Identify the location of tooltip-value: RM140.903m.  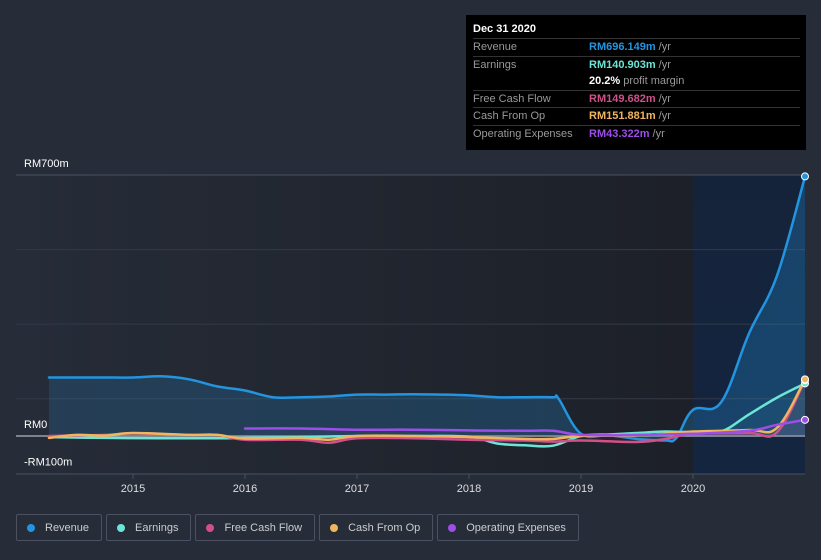
(622, 64).